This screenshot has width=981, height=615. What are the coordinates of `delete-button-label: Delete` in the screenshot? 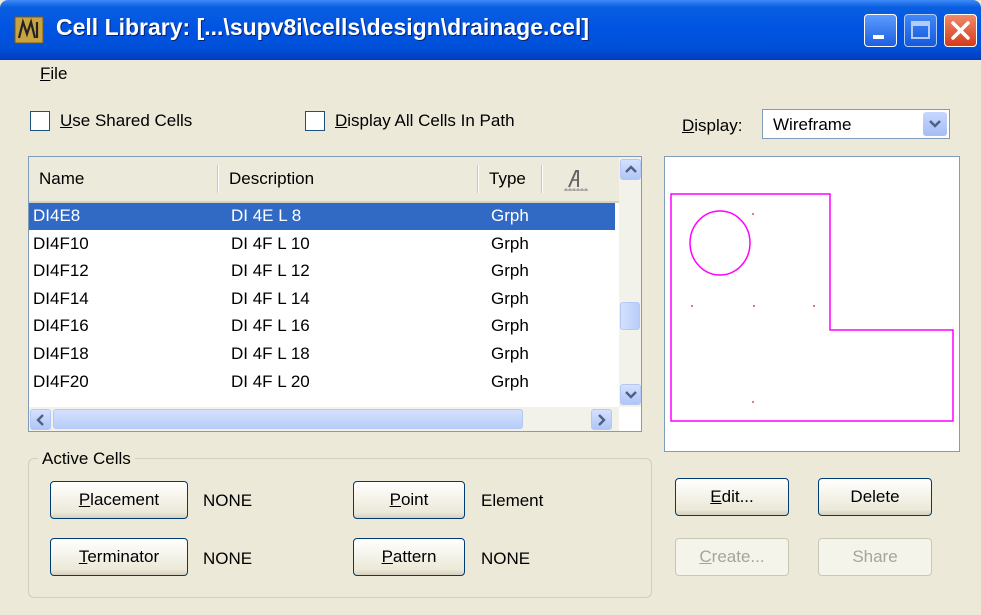 It's located at (875, 496).